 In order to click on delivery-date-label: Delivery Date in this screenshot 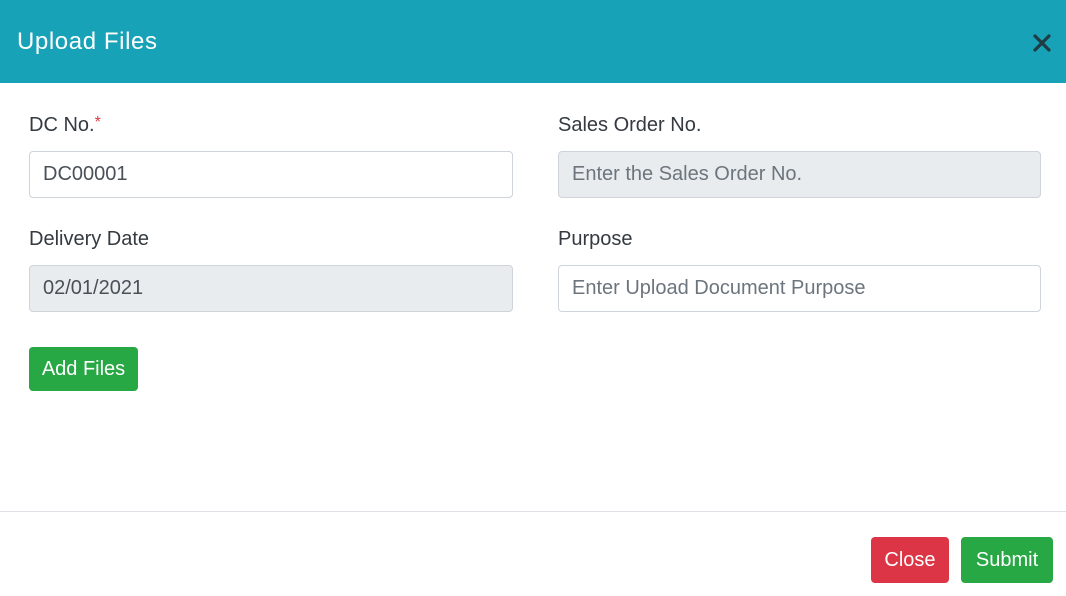, I will do `click(89, 239)`.